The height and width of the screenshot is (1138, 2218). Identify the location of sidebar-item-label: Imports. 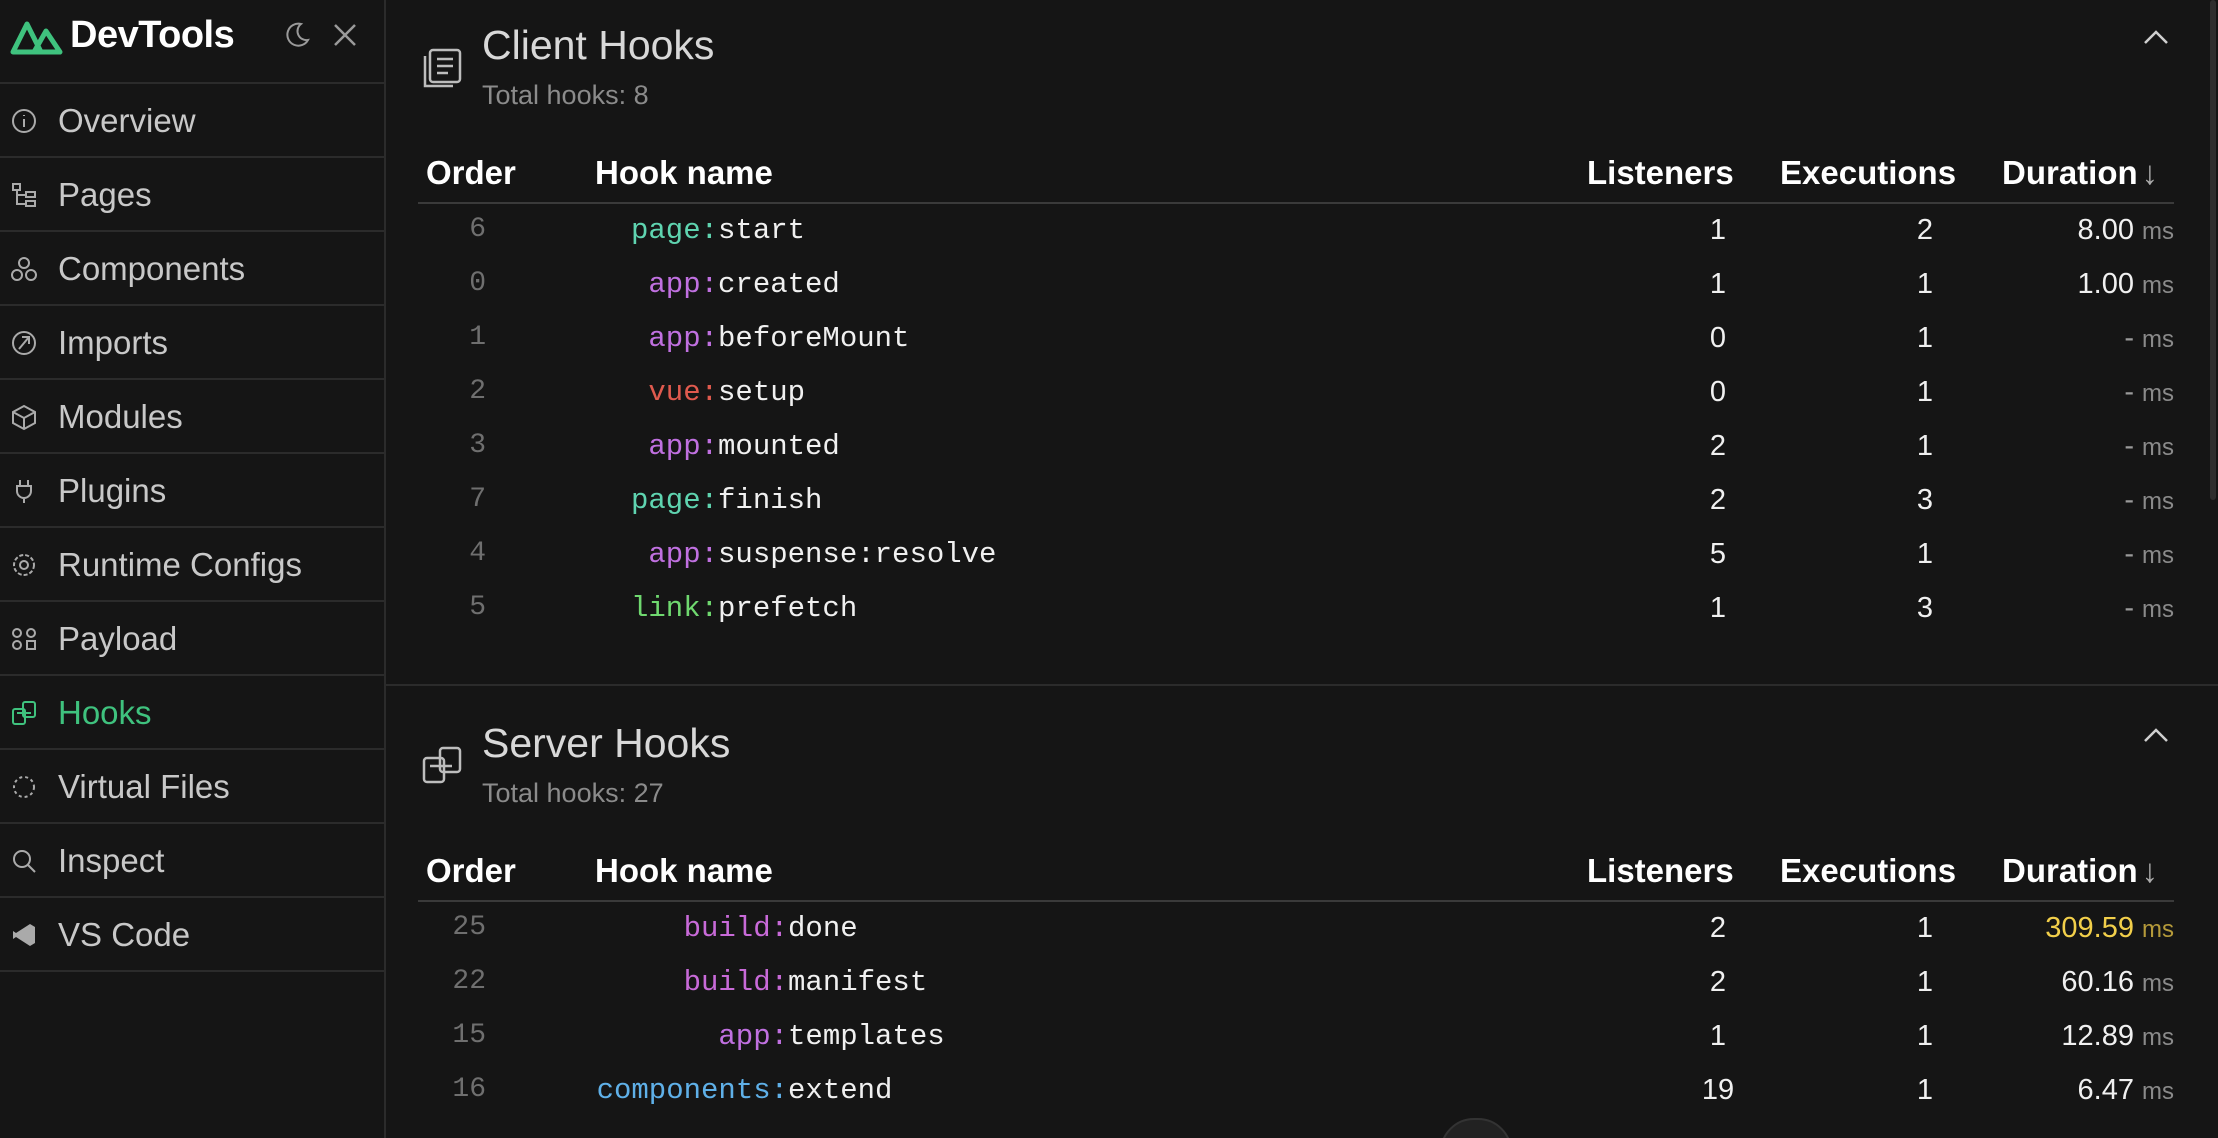
(113, 342).